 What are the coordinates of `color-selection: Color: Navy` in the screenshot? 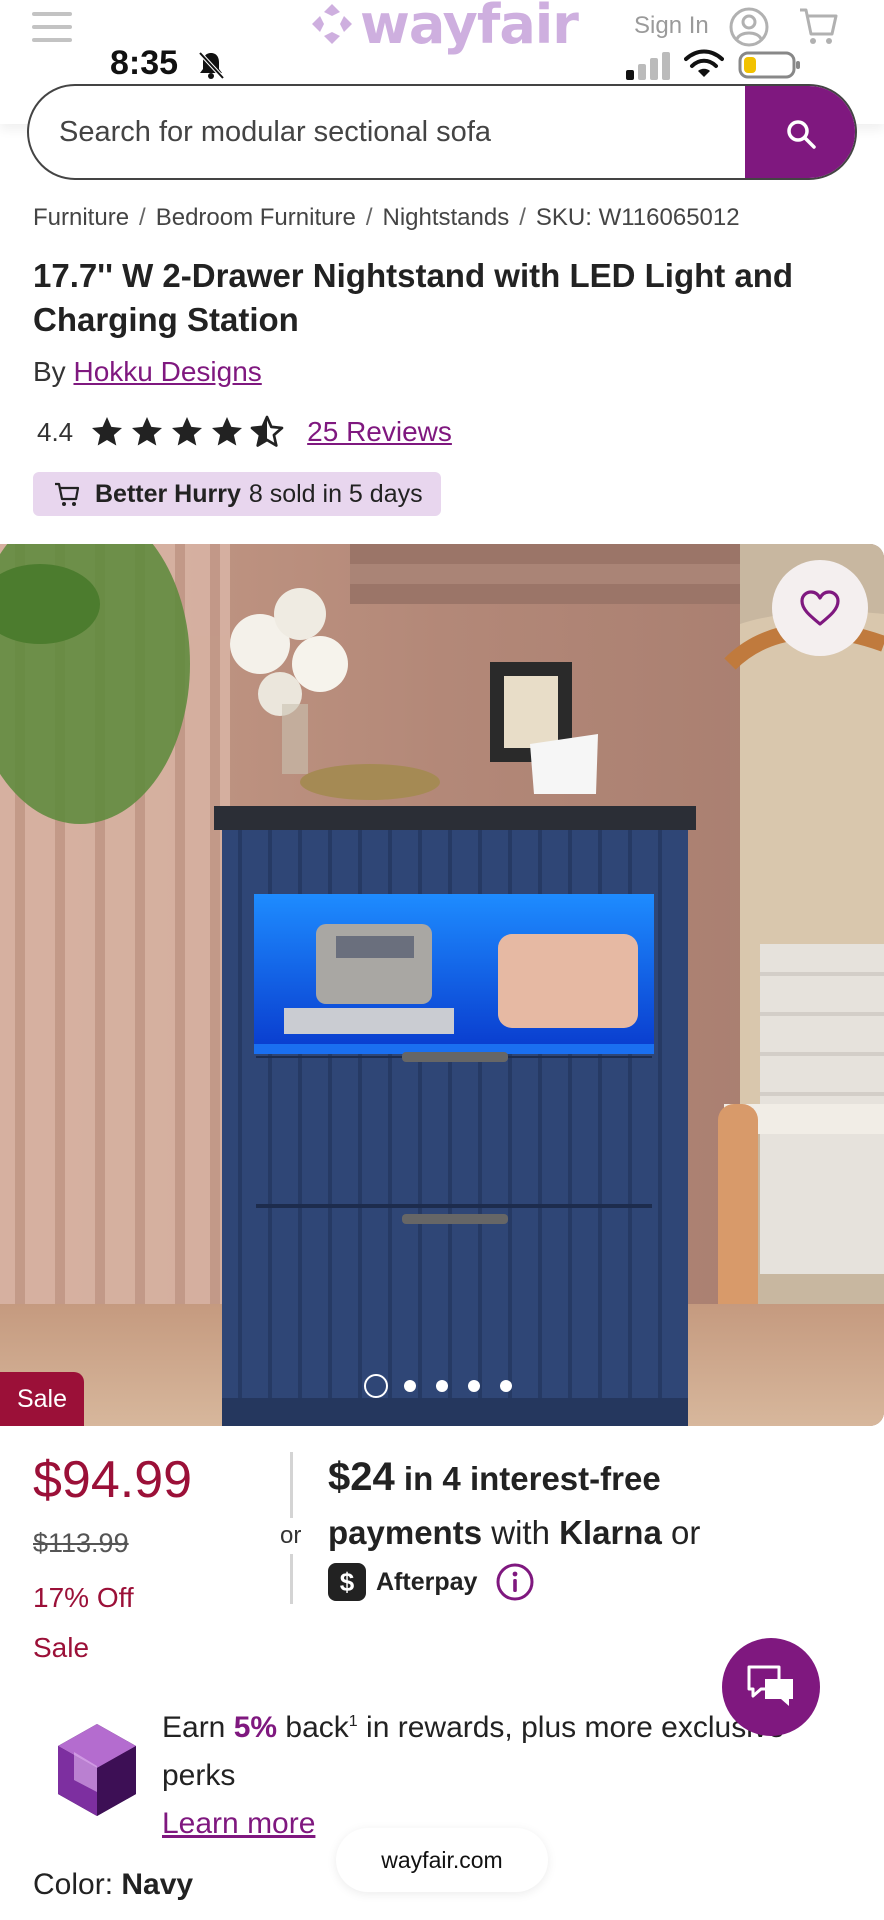 It's located at (113, 1885).